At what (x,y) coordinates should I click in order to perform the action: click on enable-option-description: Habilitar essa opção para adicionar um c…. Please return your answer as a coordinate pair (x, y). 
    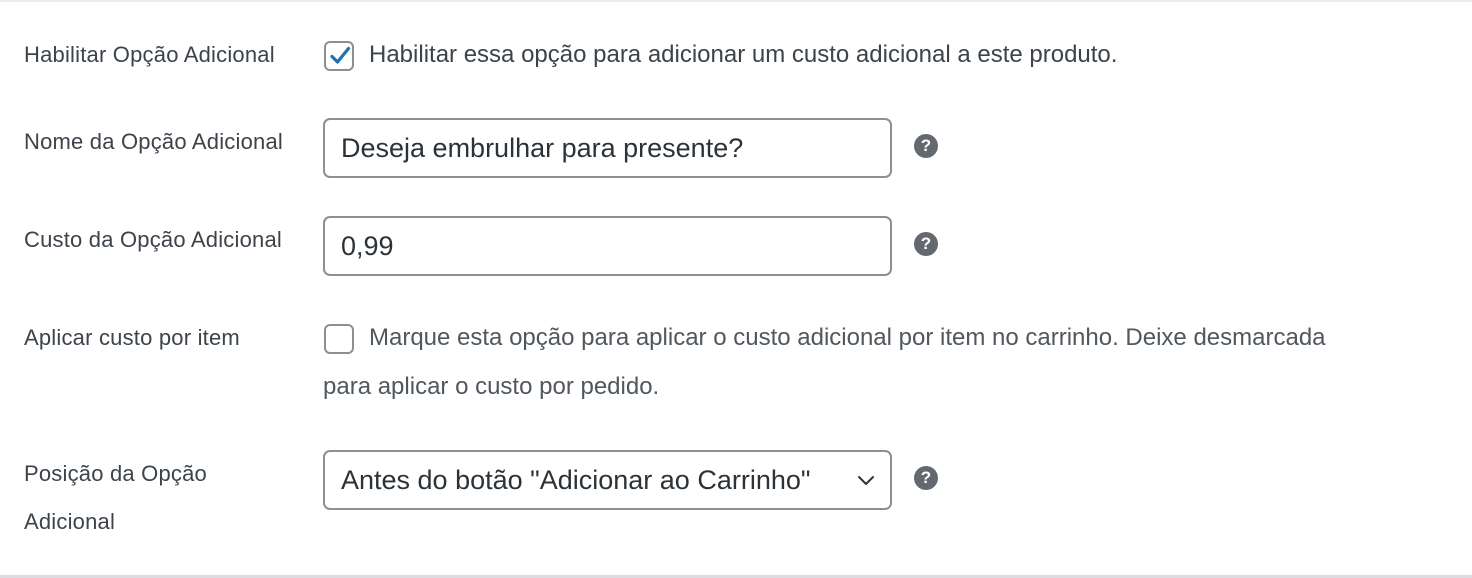
    Looking at the image, I should click on (743, 54).